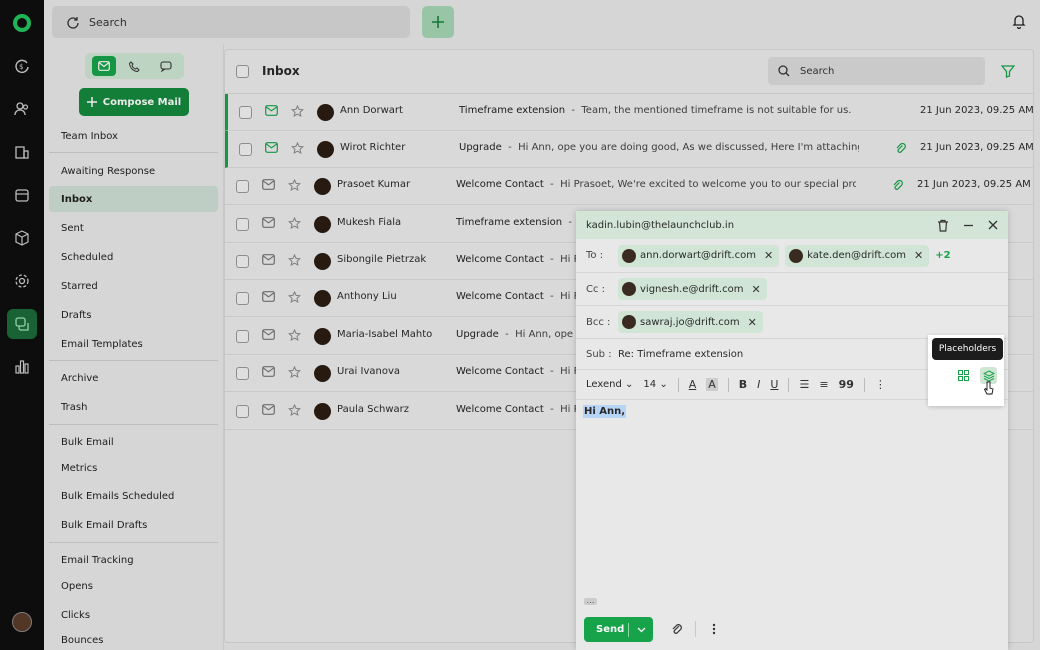 This screenshot has height=650, width=1040. I want to click on nav-email-templates: Email Templates, so click(133, 344).